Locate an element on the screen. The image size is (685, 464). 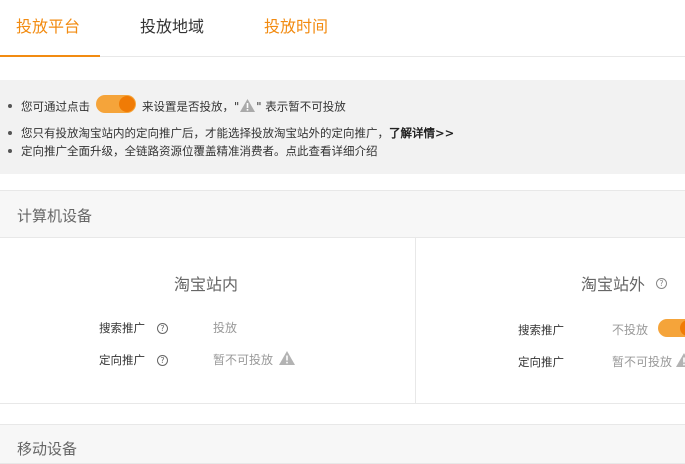
toggle-example-icon is located at coordinates (116, 104).